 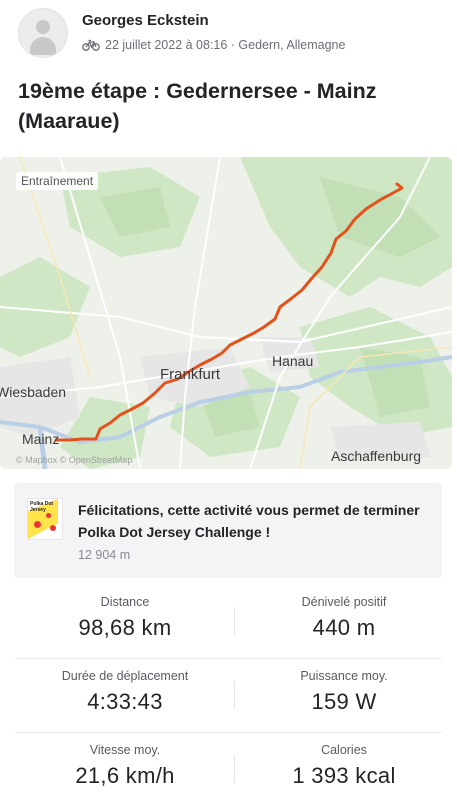 I want to click on stat-label: Durée de déplacement, so click(x=125, y=676).